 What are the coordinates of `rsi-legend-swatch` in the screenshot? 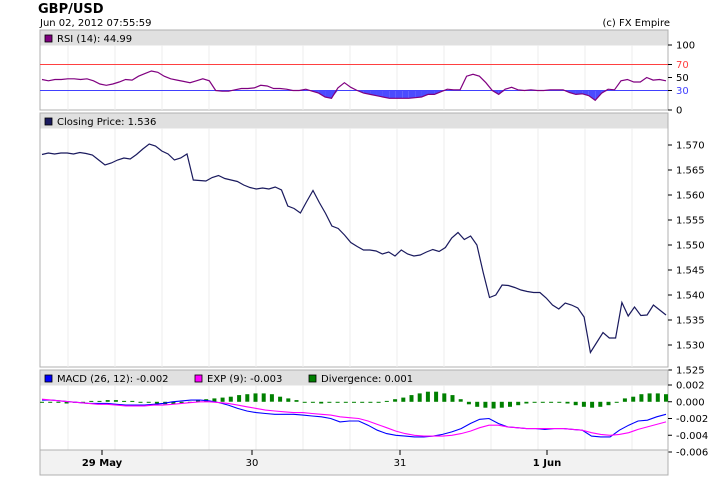 It's located at (48, 38).